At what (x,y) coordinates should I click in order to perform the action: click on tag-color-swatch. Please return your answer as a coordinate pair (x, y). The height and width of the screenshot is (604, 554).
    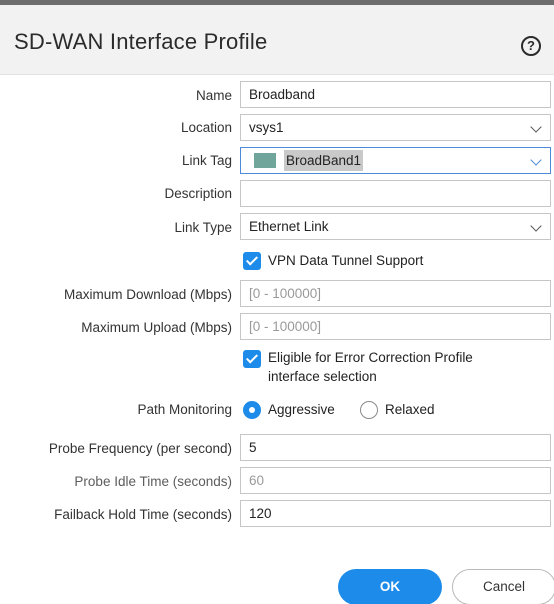
    Looking at the image, I should click on (265, 160).